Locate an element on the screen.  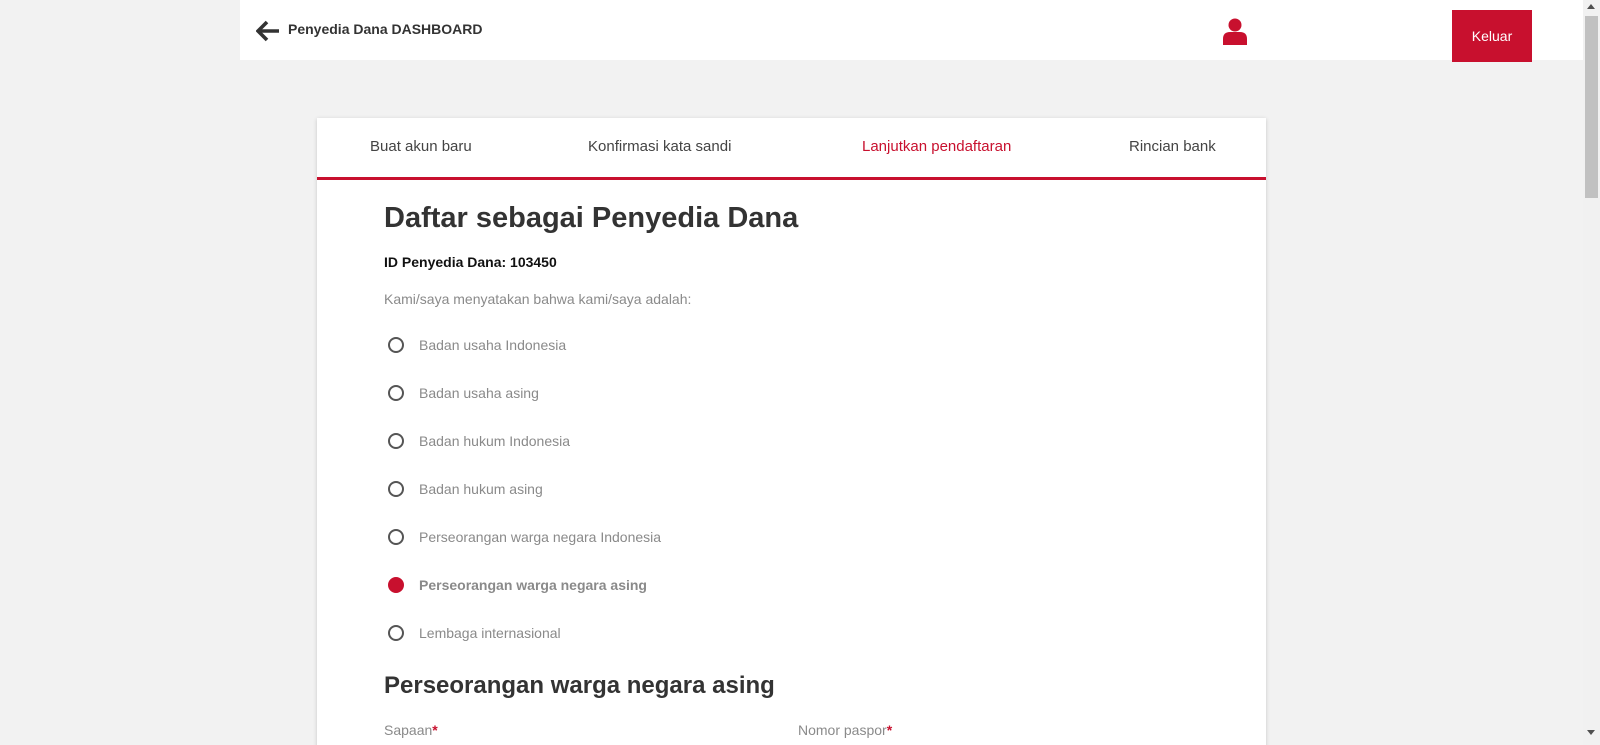
top-bar: Penyedia Dana DASHBOARD Keluar is located at coordinates (911, 31).